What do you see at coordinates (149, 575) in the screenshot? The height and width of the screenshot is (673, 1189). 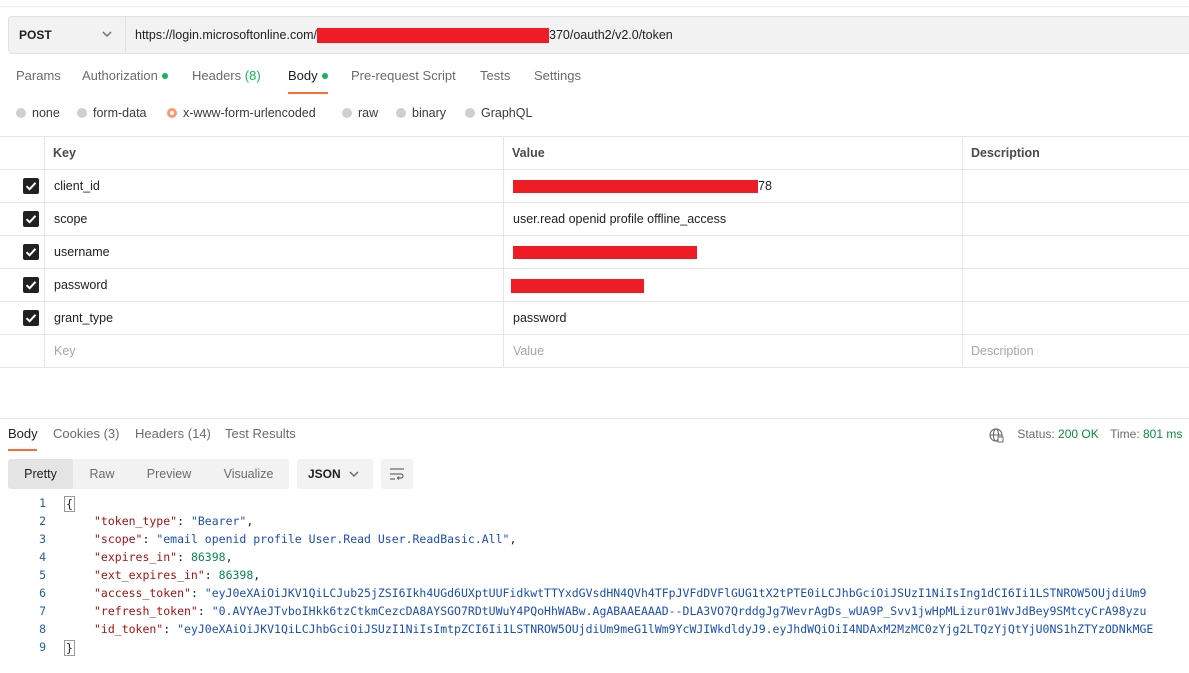 I see `json-key: "ext_expires_in"` at bounding box center [149, 575].